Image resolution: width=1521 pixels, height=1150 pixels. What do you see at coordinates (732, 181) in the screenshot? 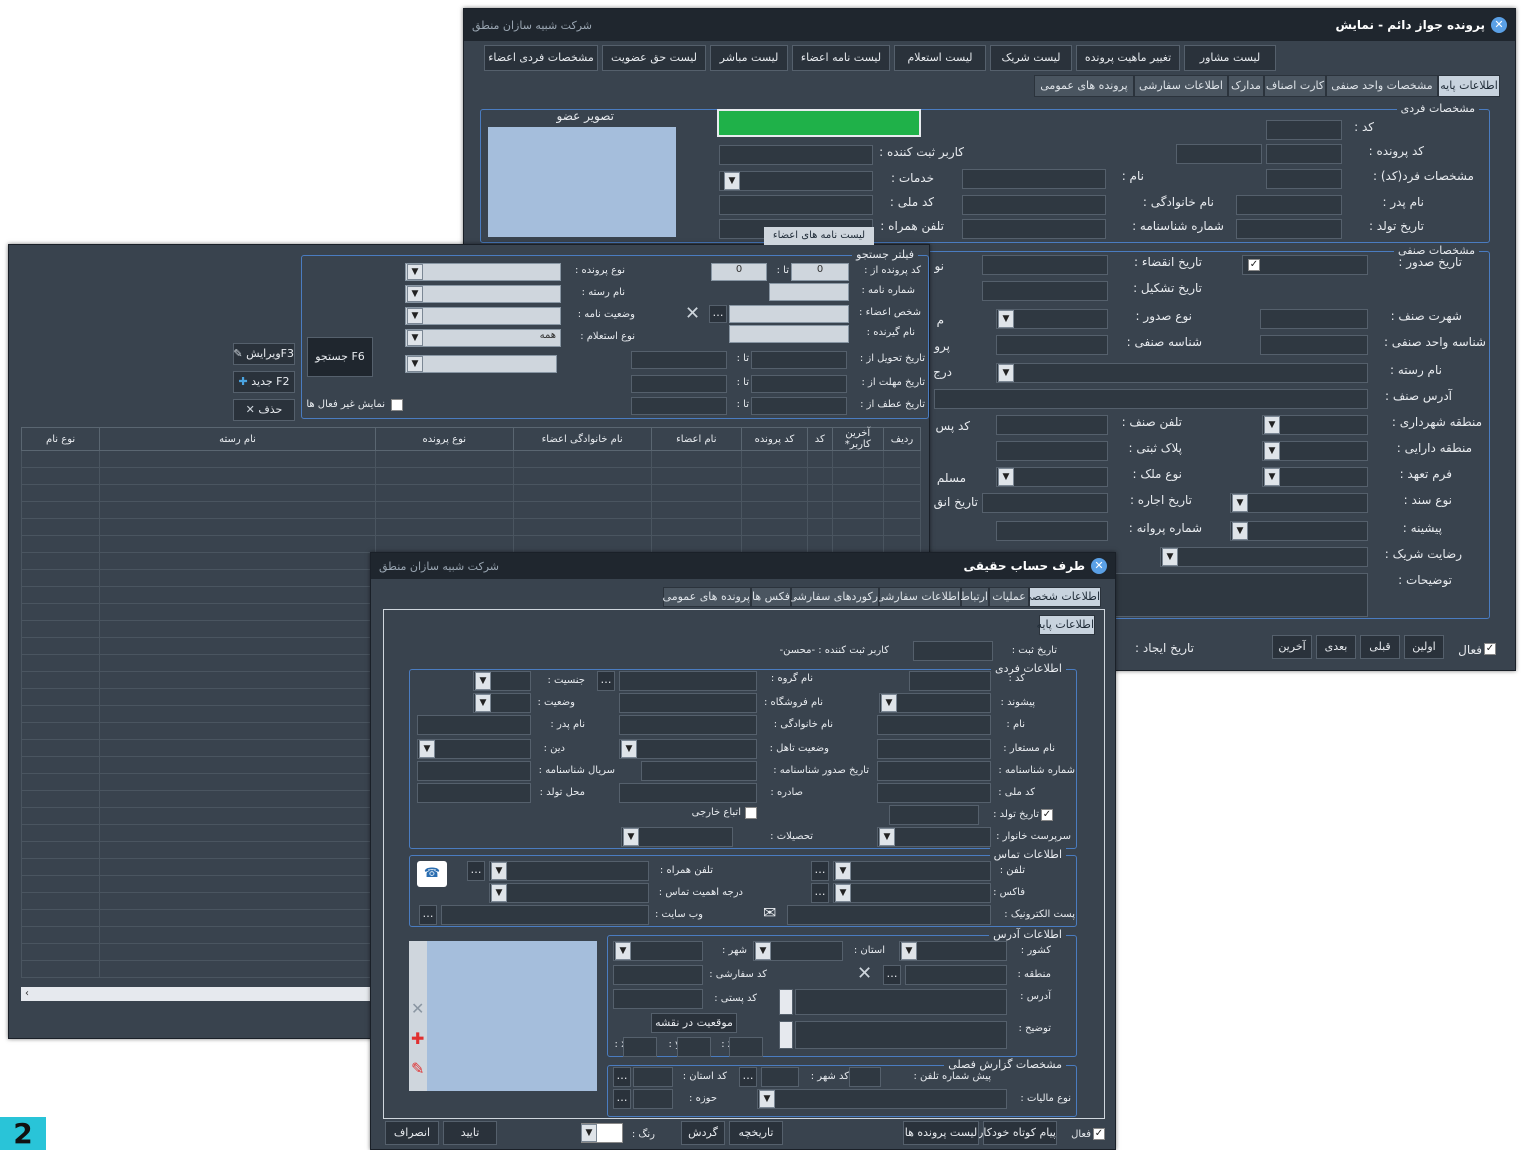
I see `services-dropdown: ▼` at bounding box center [732, 181].